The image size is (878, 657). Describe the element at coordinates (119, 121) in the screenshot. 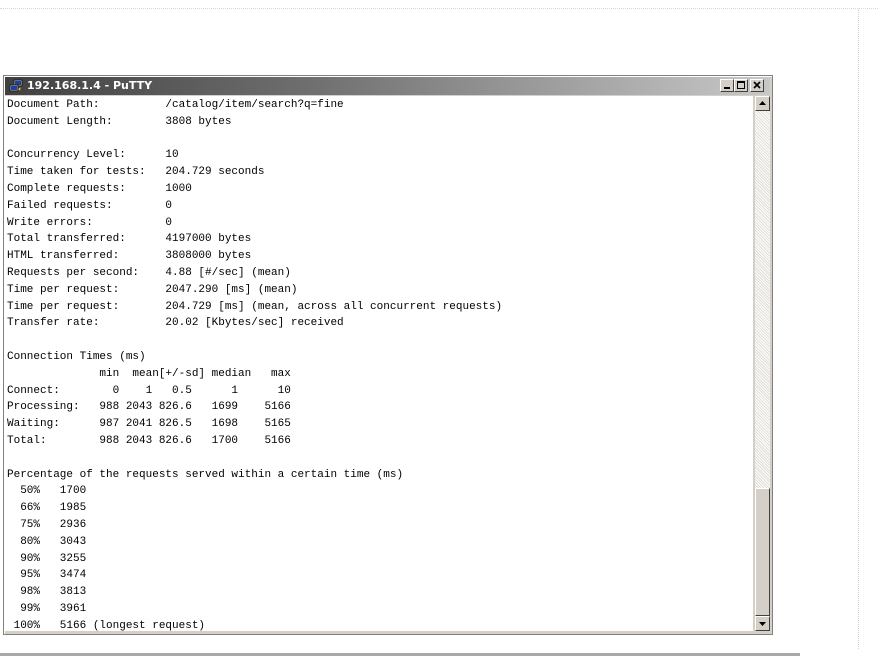

I see `terminal-line: Document Length: 3808 bytes` at that location.